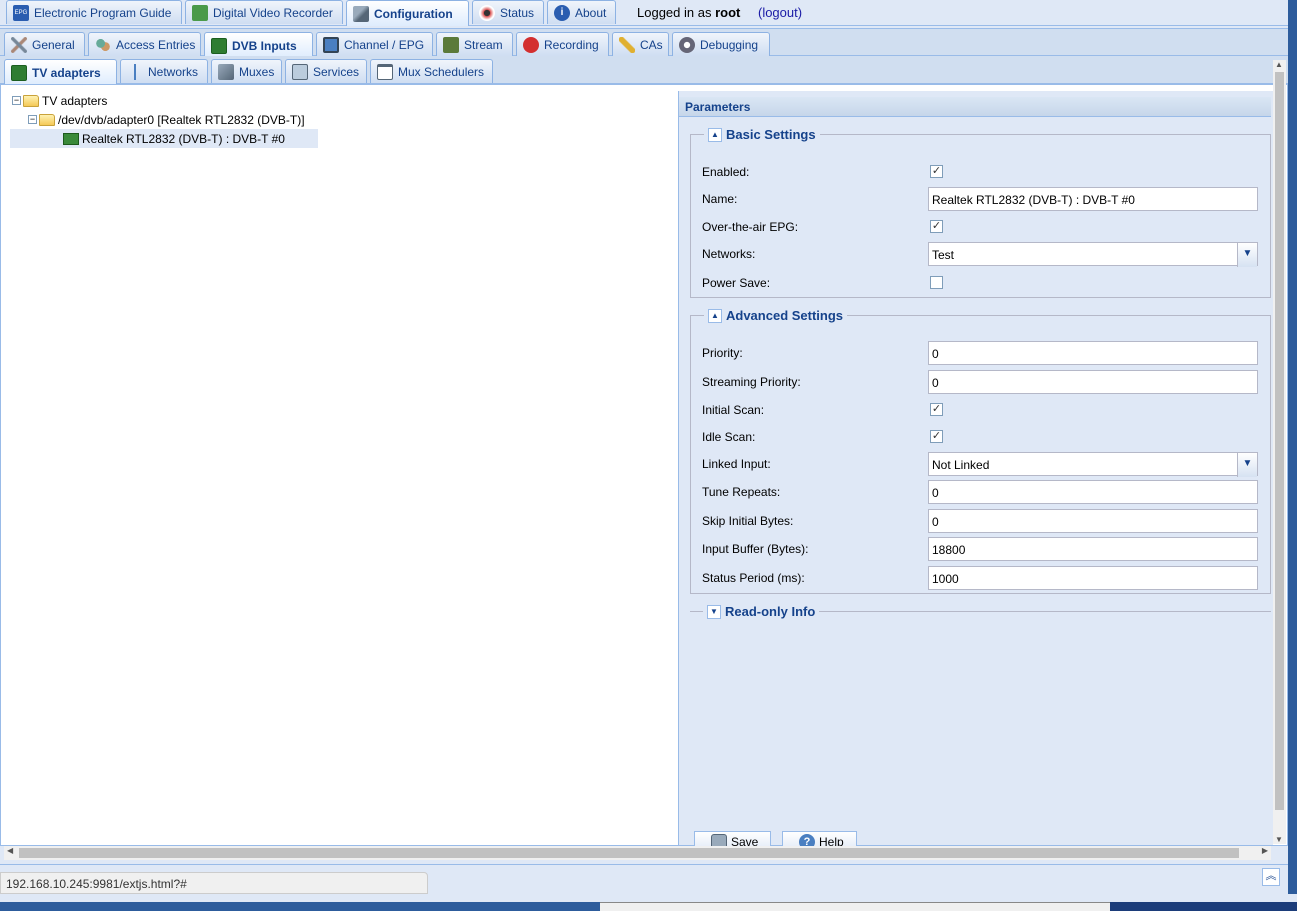 The image size is (1297, 911). I want to click on horizontal-scrollbar: ◀ ▶, so click(637, 853).